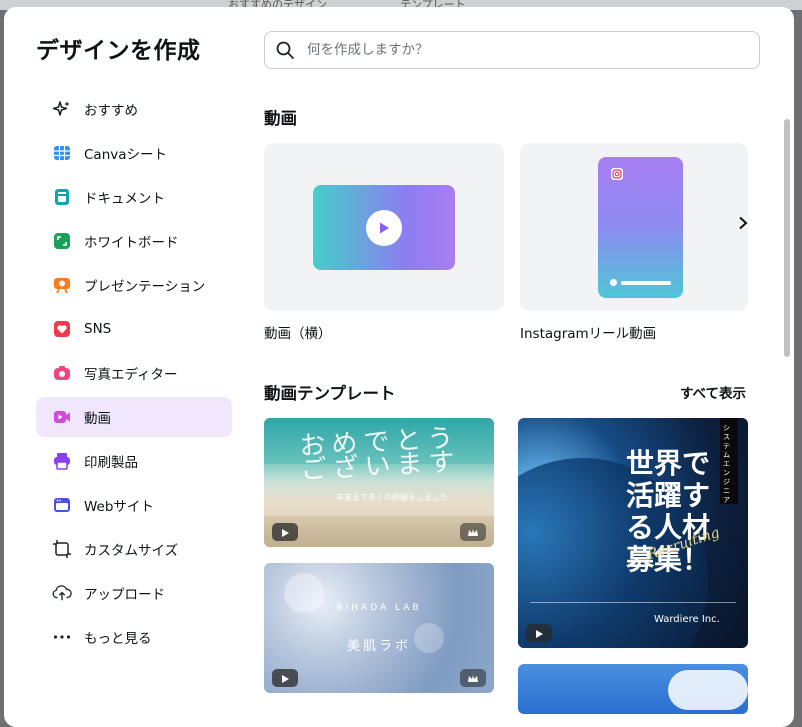 Image resolution: width=802 pixels, height=727 pixels. Describe the element at coordinates (62, 461) in the screenshot. I see `printer-icon` at that location.